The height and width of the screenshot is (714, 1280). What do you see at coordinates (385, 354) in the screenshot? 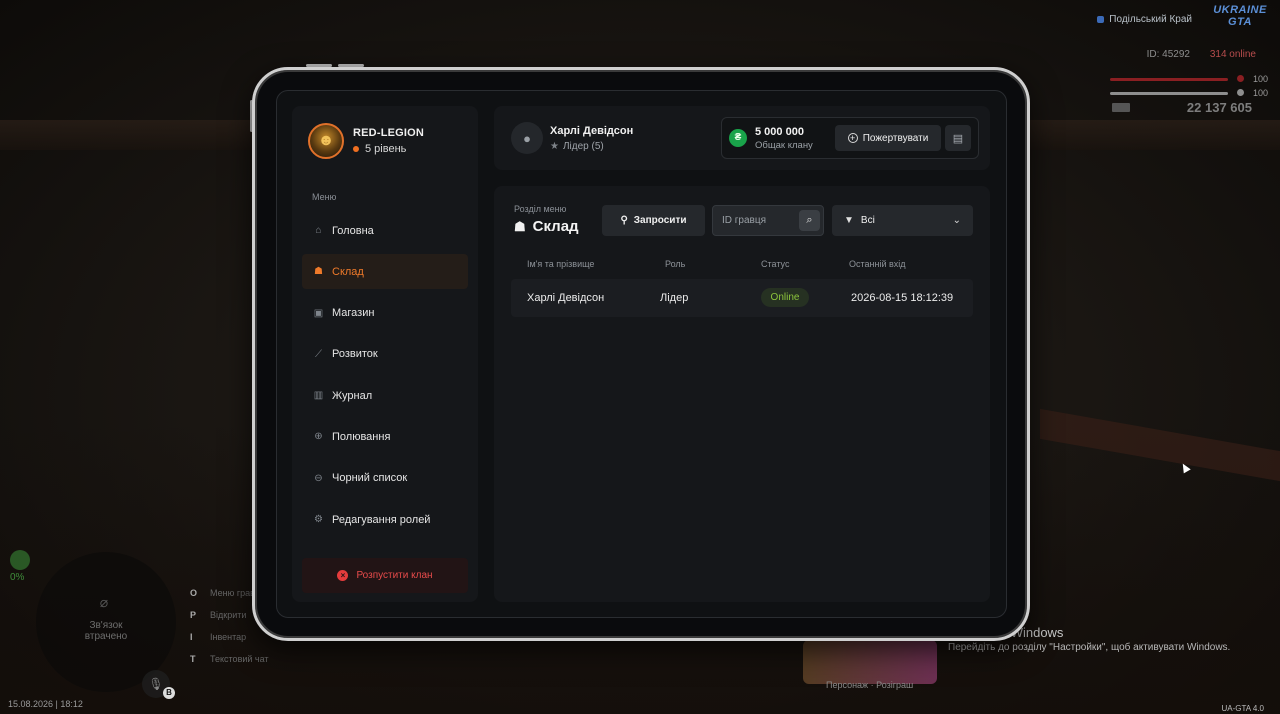
I see `sidebar-item-development: ⟋ Розвиток` at bounding box center [385, 354].